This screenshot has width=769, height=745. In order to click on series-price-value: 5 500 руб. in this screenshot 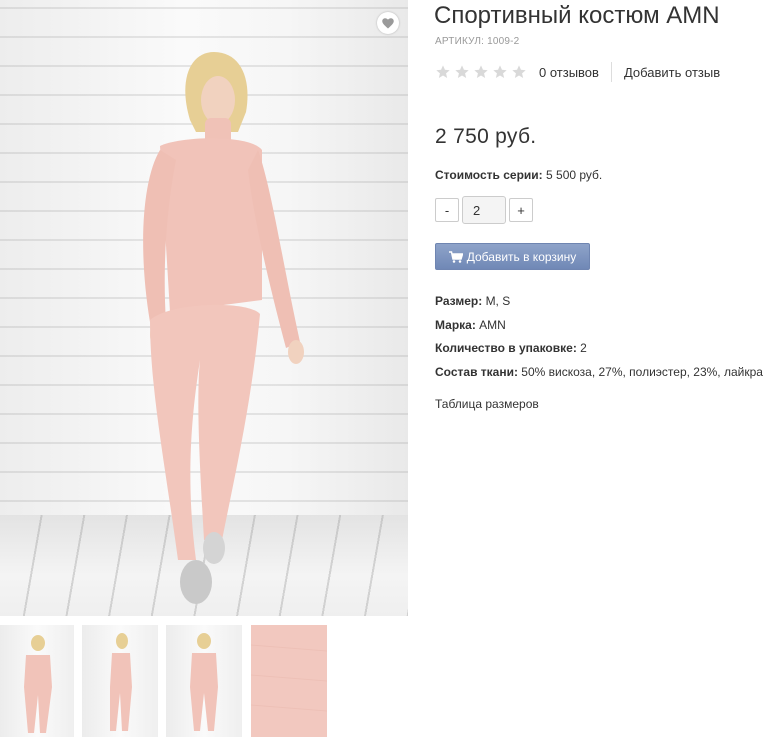, I will do `click(574, 175)`.